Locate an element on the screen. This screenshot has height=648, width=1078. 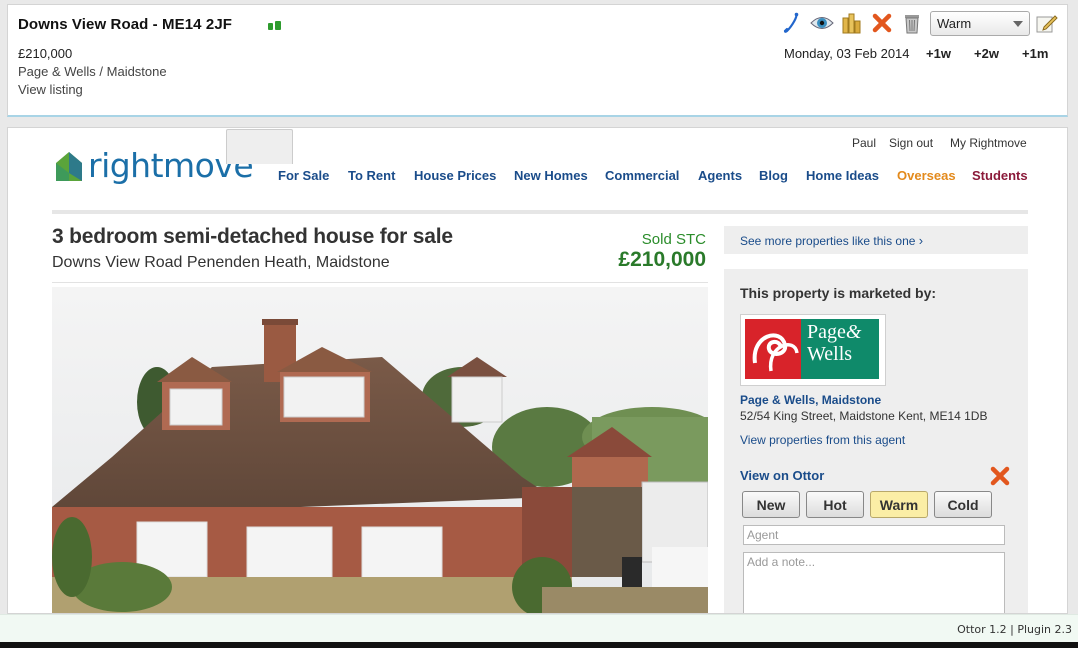
agent-logo: Page& Wells is located at coordinates (813, 350).